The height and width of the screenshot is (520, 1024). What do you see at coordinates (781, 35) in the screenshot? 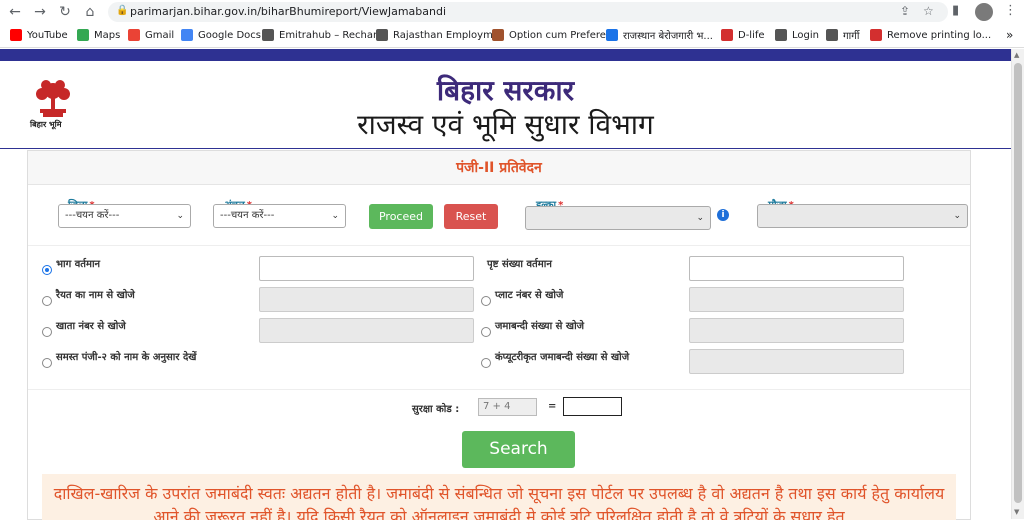
I see `diamond-icon` at bounding box center [781, 35].